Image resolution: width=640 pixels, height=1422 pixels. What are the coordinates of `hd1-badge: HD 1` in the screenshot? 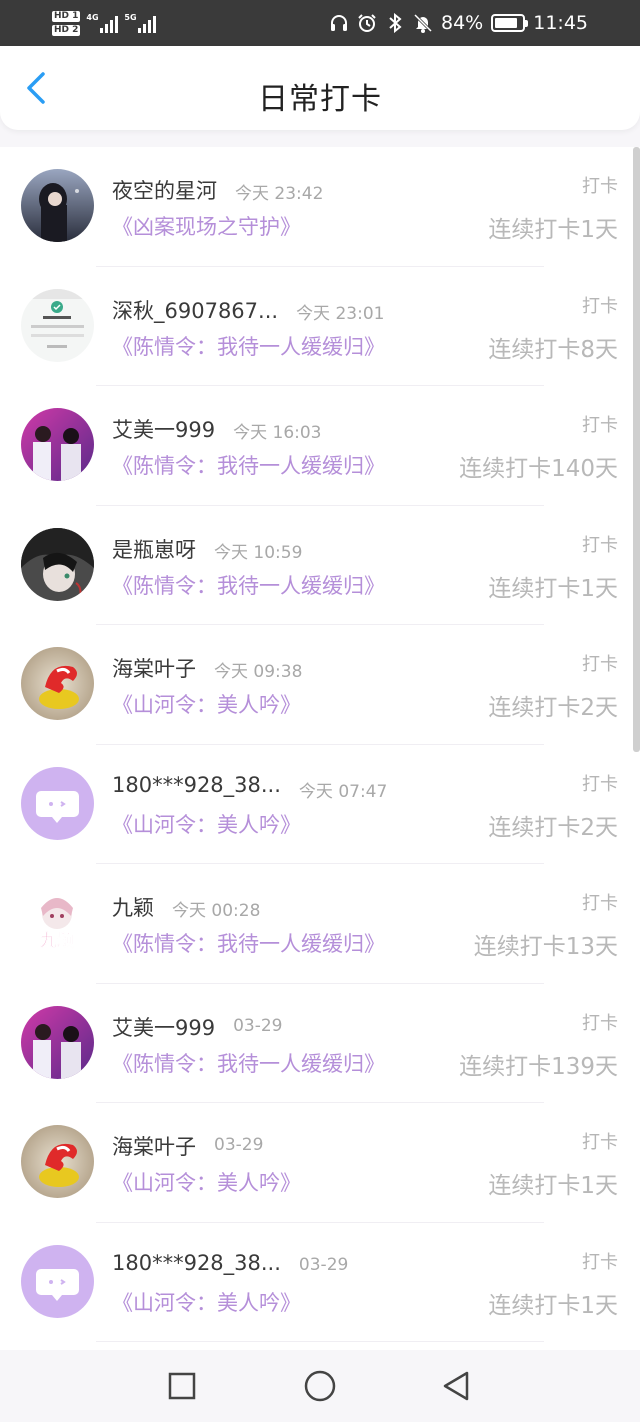 It's located at (66, 16).